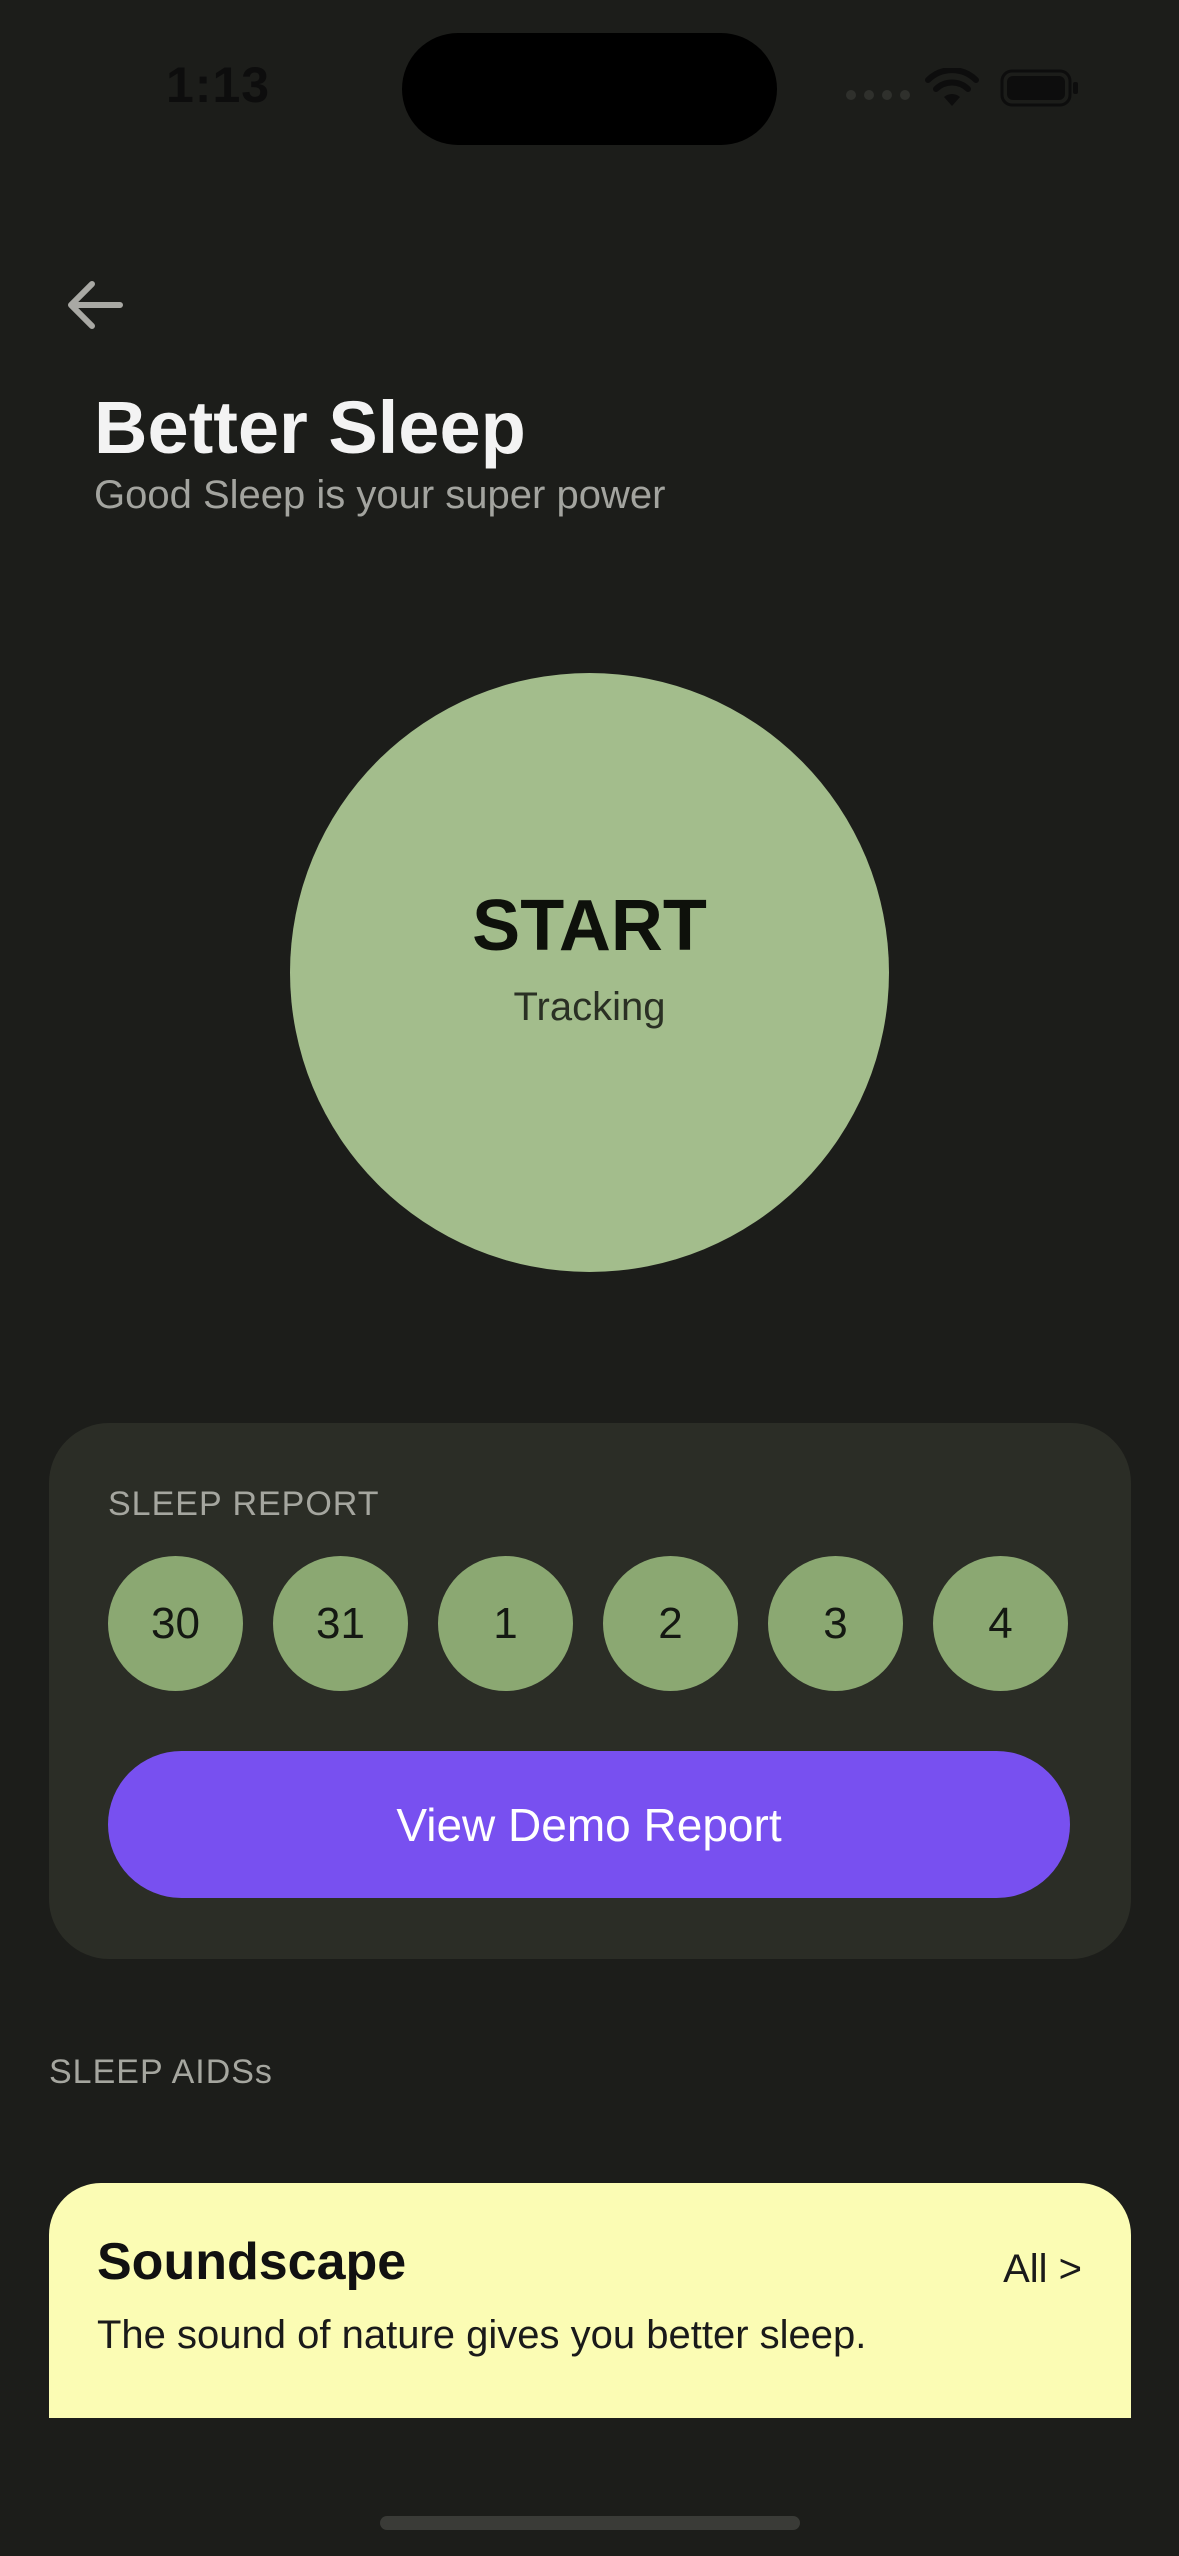  What do you see at coordinates (588, 1623) in the screenshot?
I see `day-selector: 30 31 1 2 3 4` at bounding box center [588, 1623].